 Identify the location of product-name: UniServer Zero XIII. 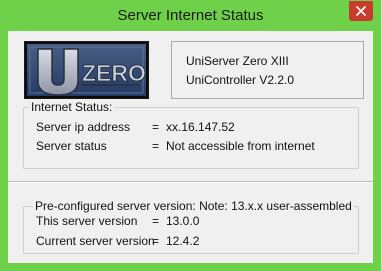
(237, 61).